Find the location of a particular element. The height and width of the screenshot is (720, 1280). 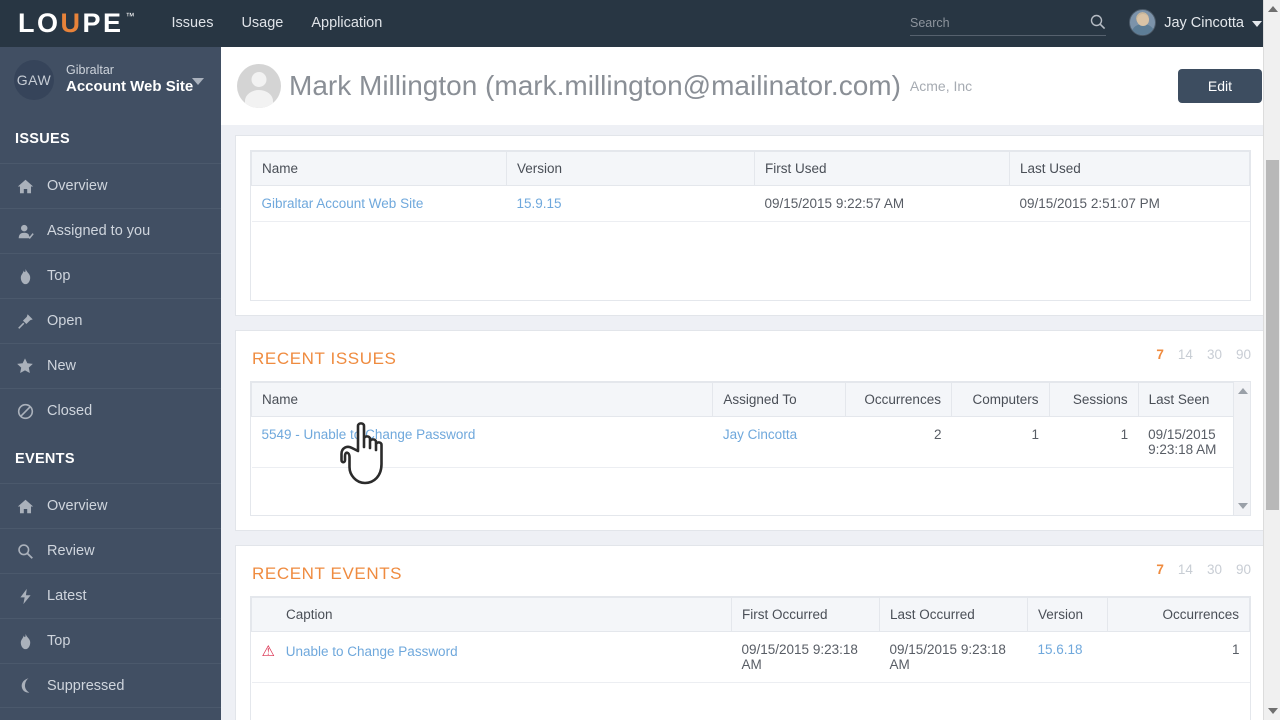

event-caption-link: Unable to Change Password is located at coordinates (372, 651).